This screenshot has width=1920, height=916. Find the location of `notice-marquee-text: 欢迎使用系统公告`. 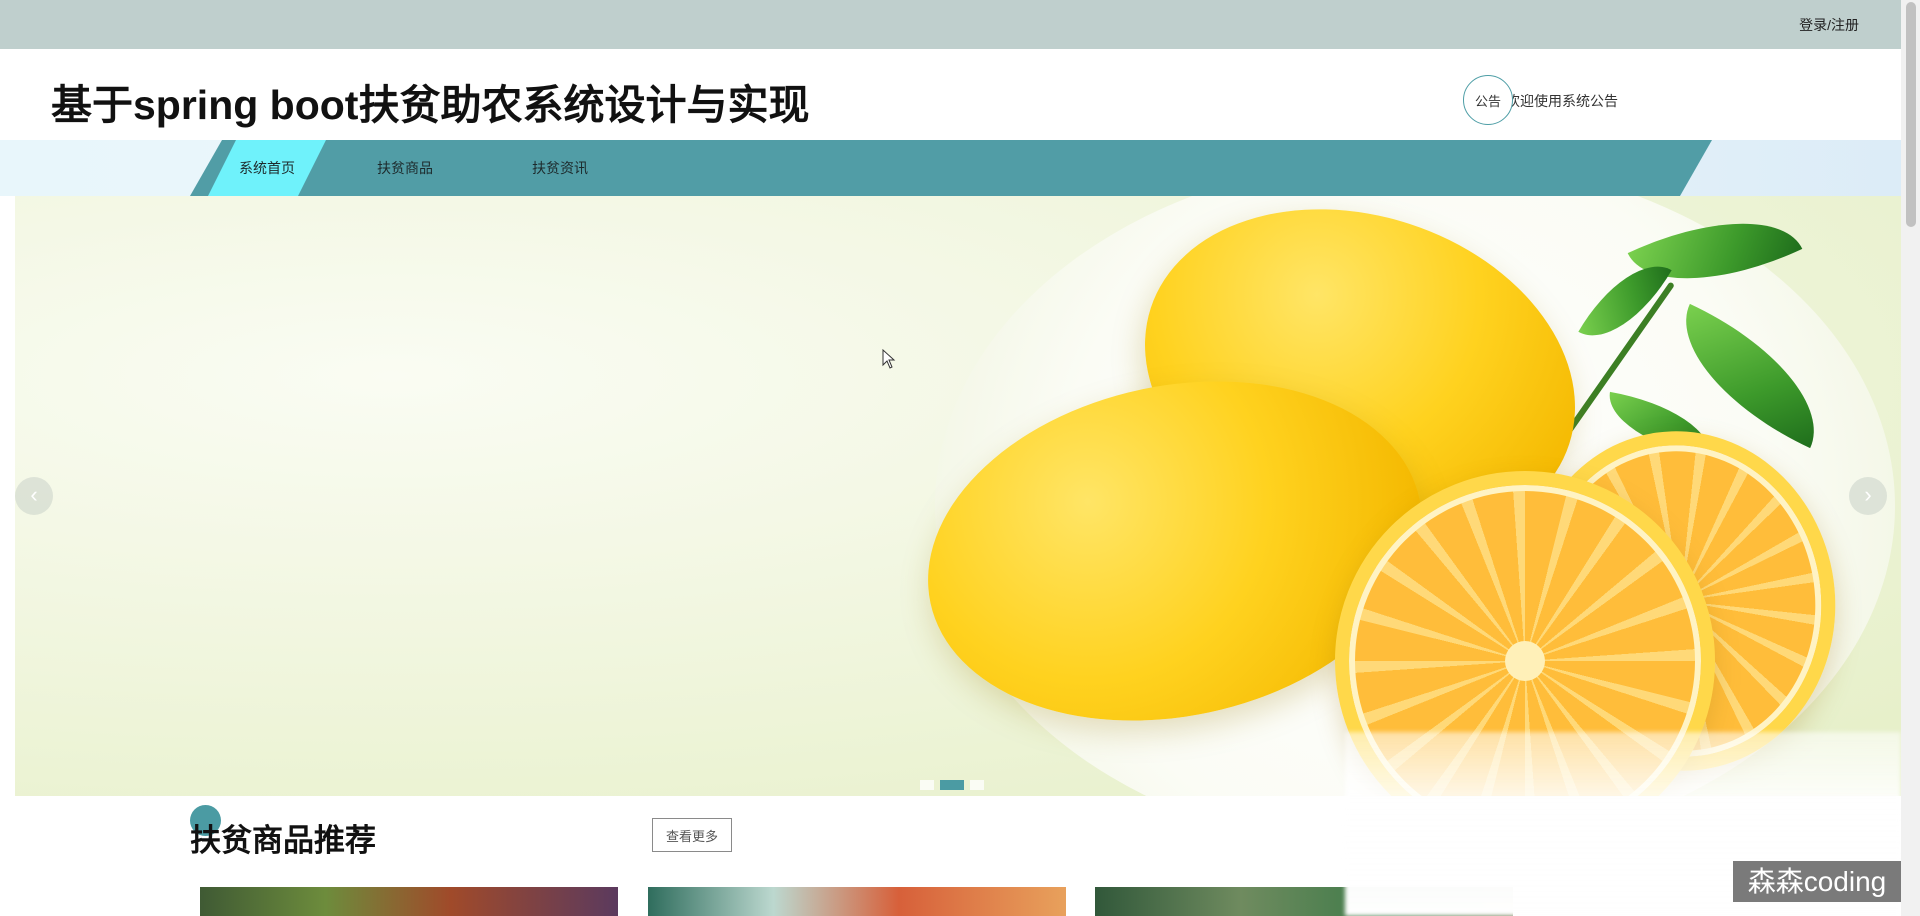

notice-marquee-text: 欢迎使用系统公告 is located at coordinates (1562, 101).